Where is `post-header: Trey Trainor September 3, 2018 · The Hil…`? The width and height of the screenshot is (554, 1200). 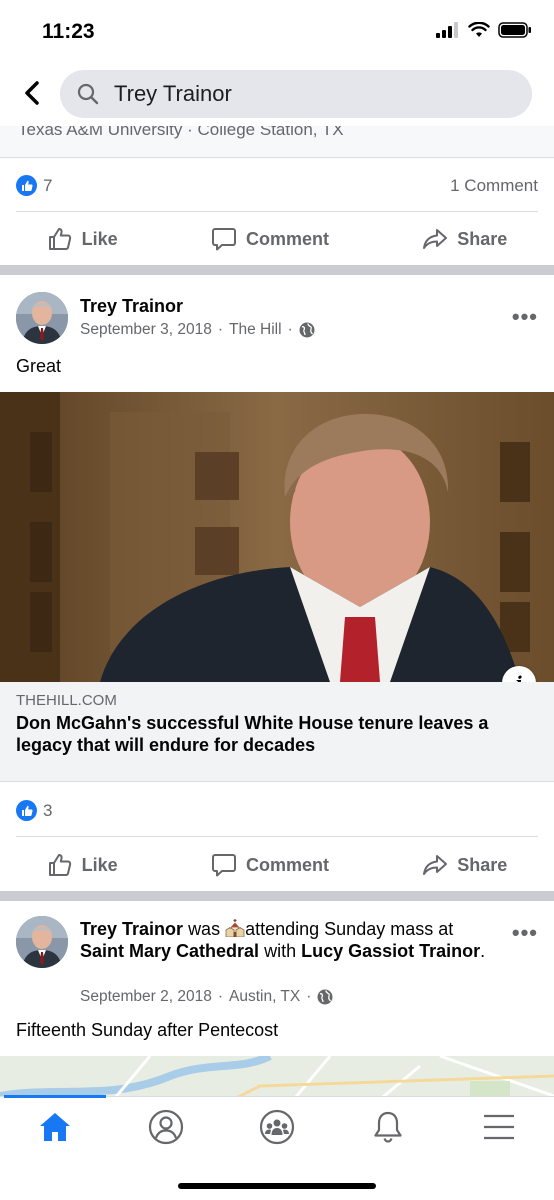 post-header: Trey Trainor September 3, 2018 · The Hil… is located at coordinates (277, 321).